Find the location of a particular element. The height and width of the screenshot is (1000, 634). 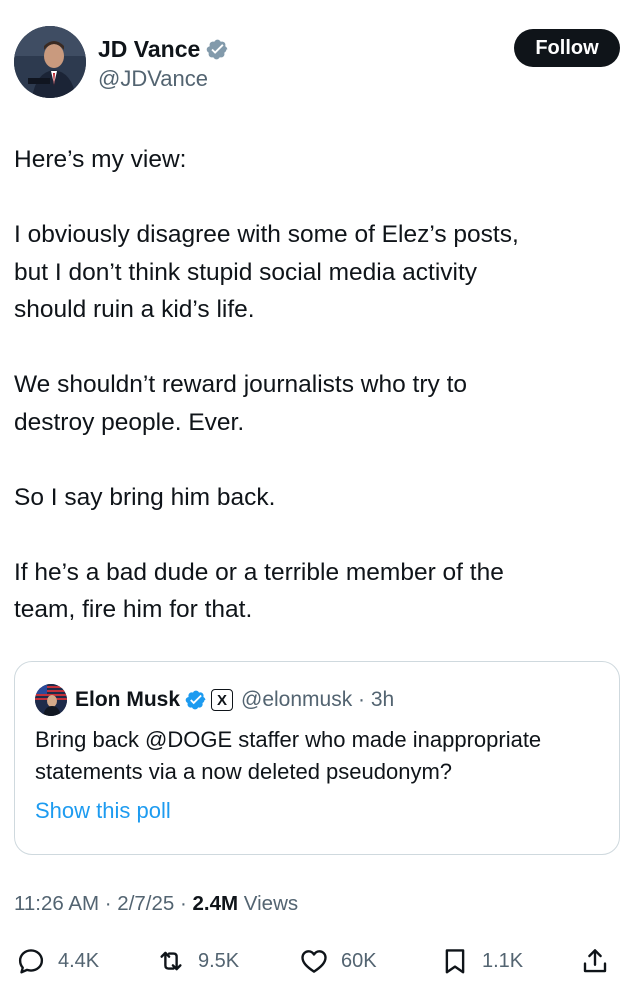

author-display-name: JD Vance is located at coordinates (163, 49).